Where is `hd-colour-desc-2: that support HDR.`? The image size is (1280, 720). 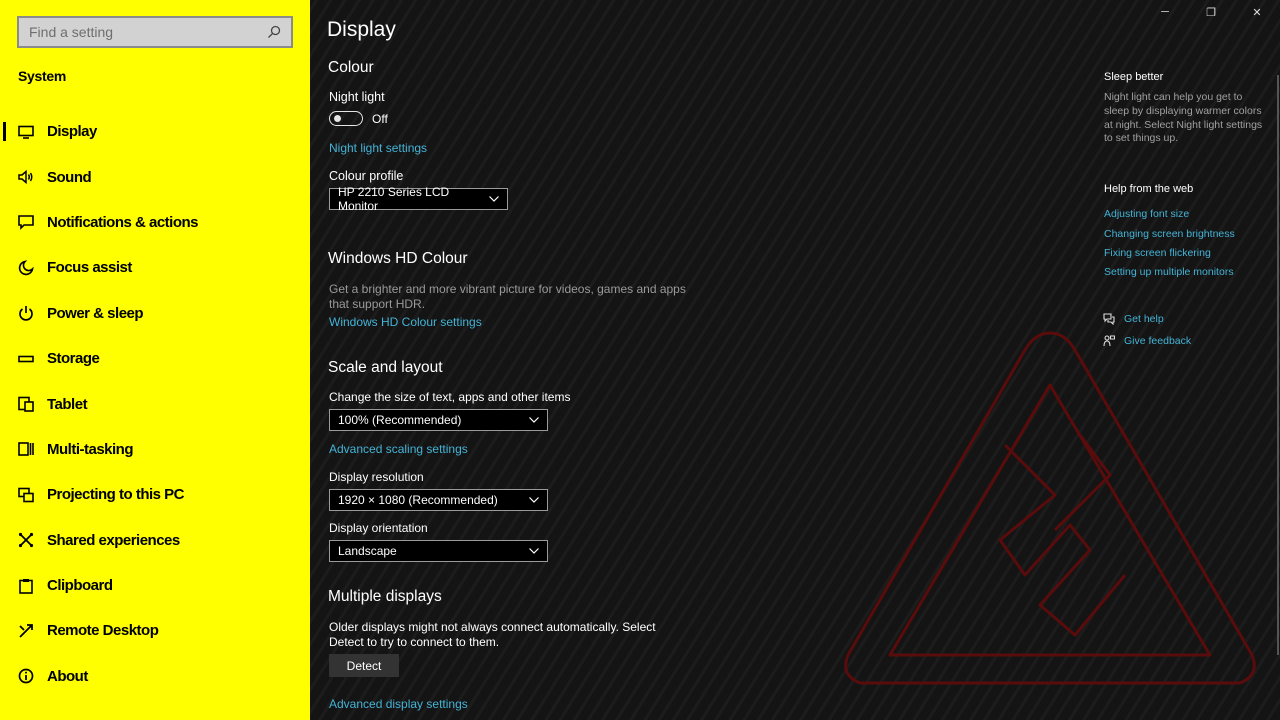
hd-colour-desc-2: that support HDR. is located at coordinates (377, 304).